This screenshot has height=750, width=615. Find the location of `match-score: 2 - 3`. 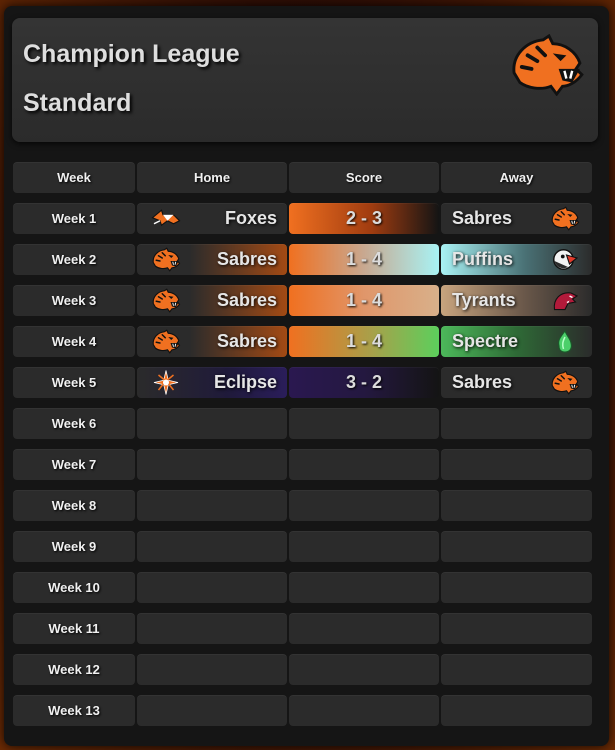

match-score: 2 - 3 is located at coordinates (364, 218).